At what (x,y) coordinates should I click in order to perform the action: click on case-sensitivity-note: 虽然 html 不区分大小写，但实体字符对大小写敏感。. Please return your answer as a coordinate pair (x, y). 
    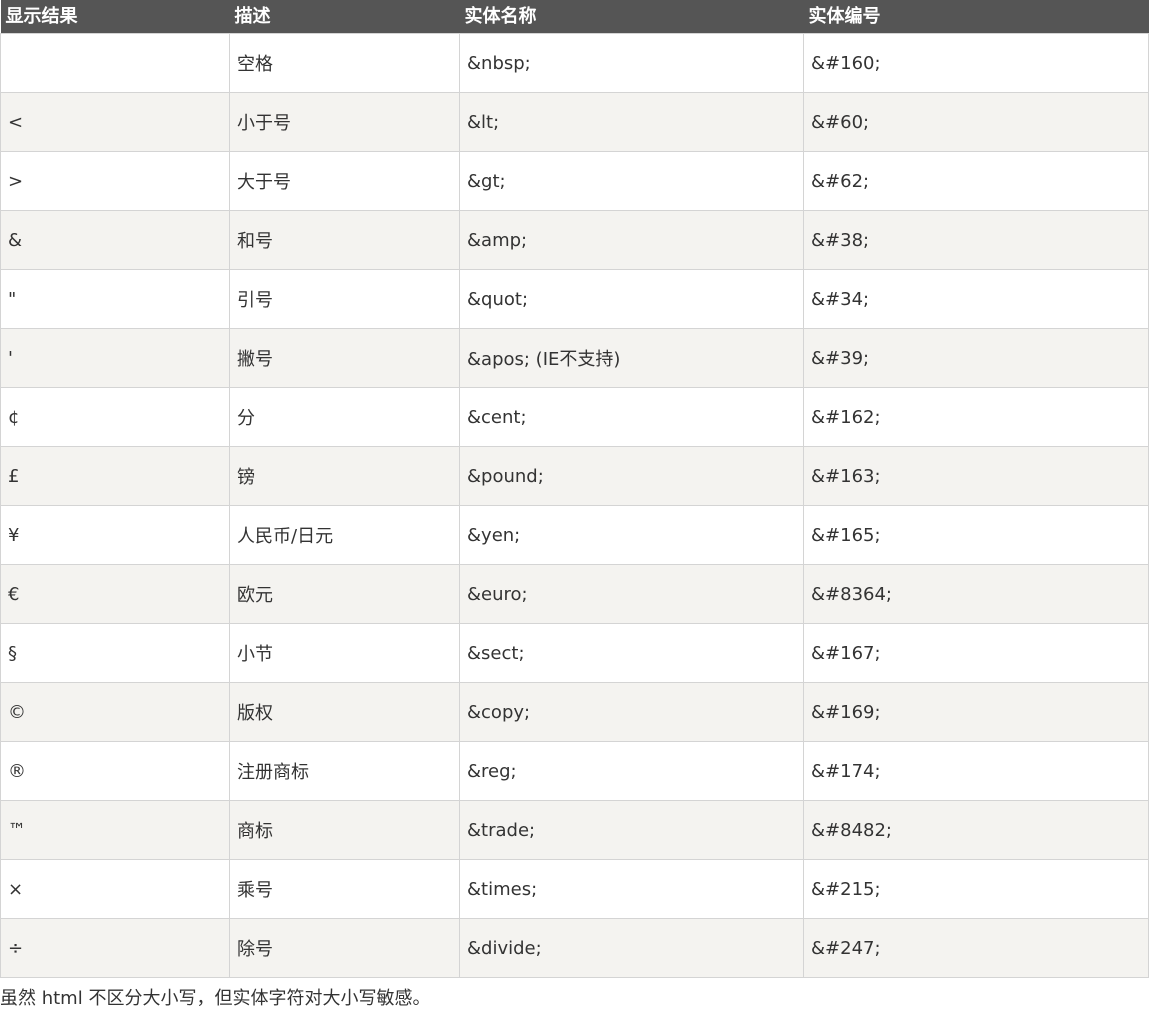
    Looking at the image, I should click on (215, 998).